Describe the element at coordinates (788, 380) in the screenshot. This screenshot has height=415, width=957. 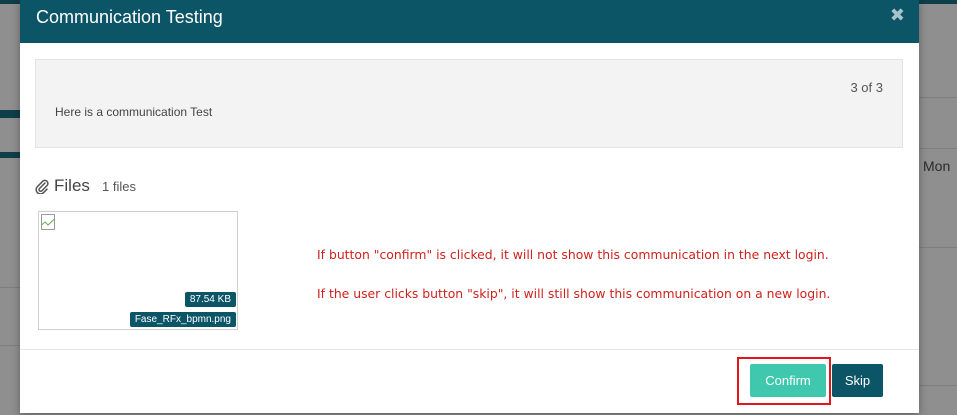
I see `confirm-button: Confirm` at that location.